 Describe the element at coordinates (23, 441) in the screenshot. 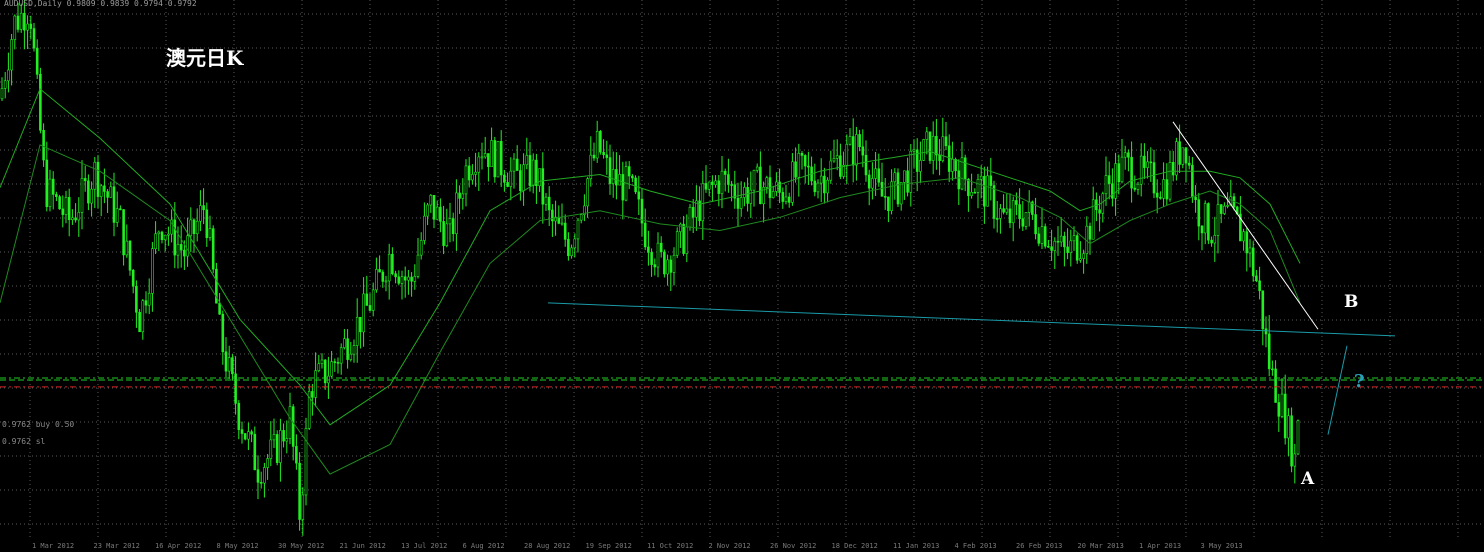

I see `sl-order-label: 0.9762 sl` at that location.